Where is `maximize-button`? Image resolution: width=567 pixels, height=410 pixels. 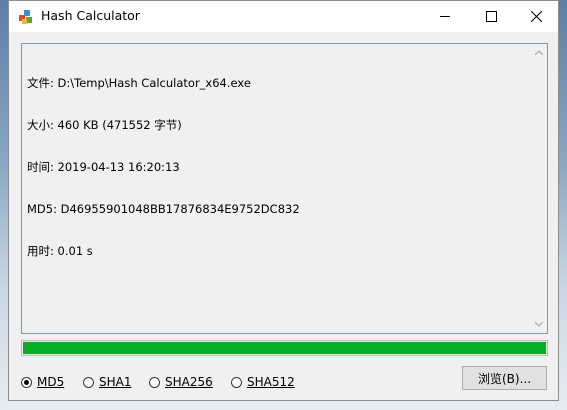 maximize-button is located at coordinates (491, 16).